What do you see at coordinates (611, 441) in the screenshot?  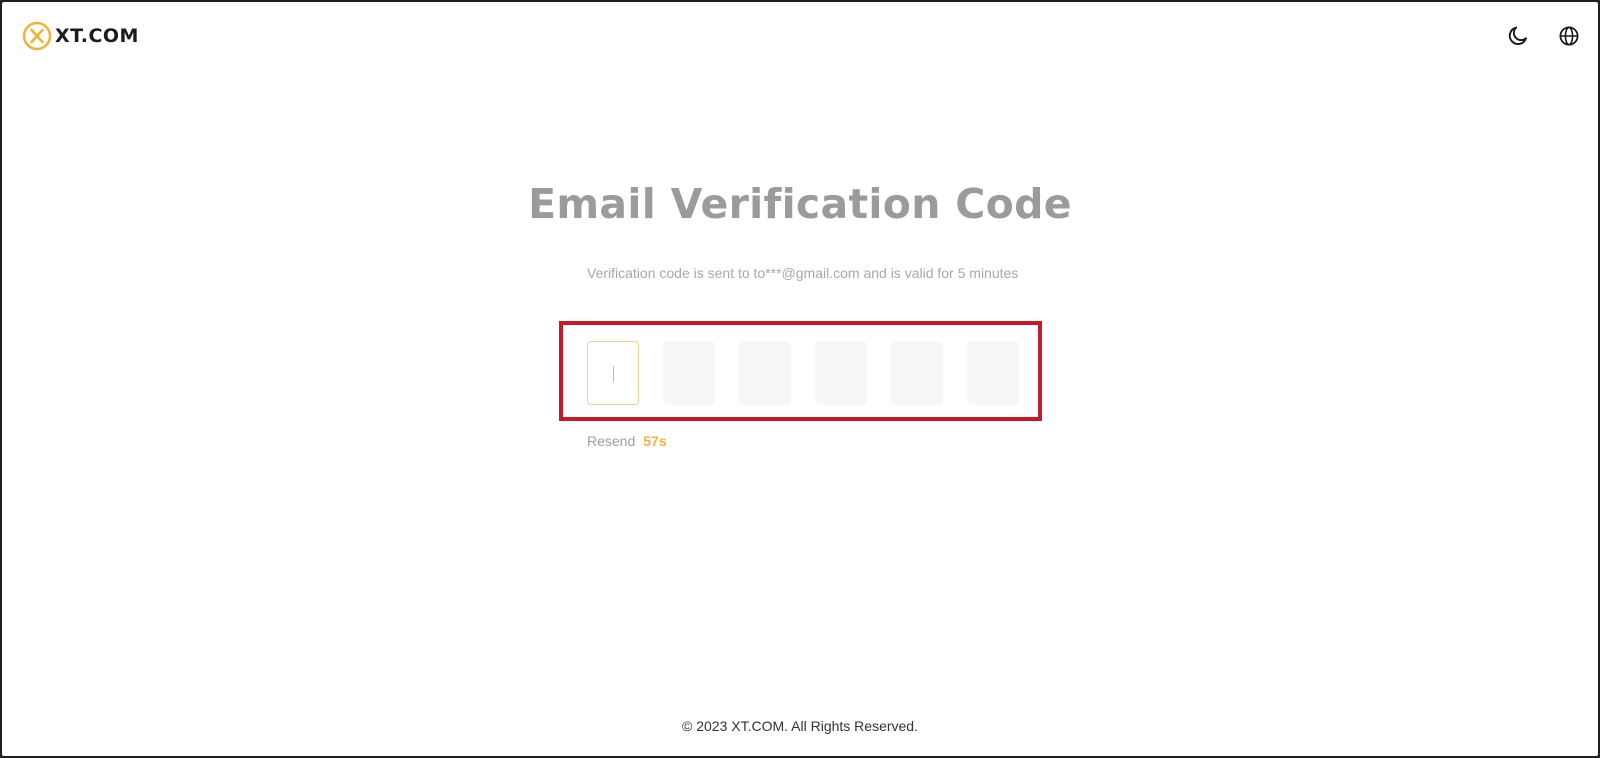 I see `resend-link: Resend` at bounding box center [611, 441].